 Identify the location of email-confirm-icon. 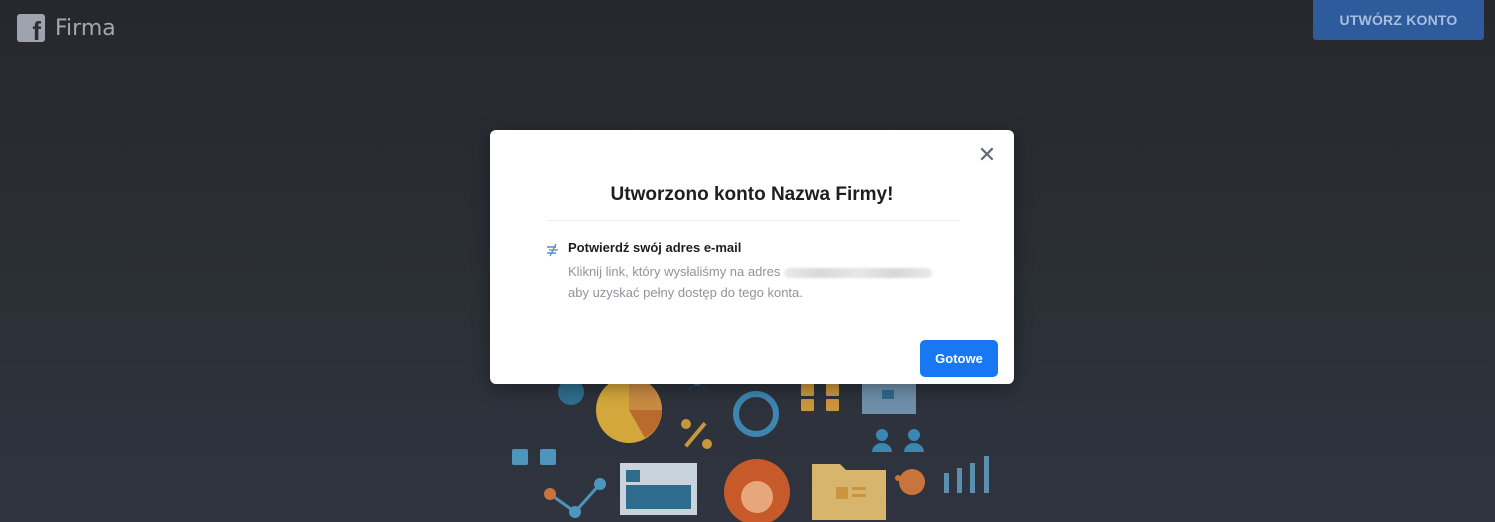
(552, 250).